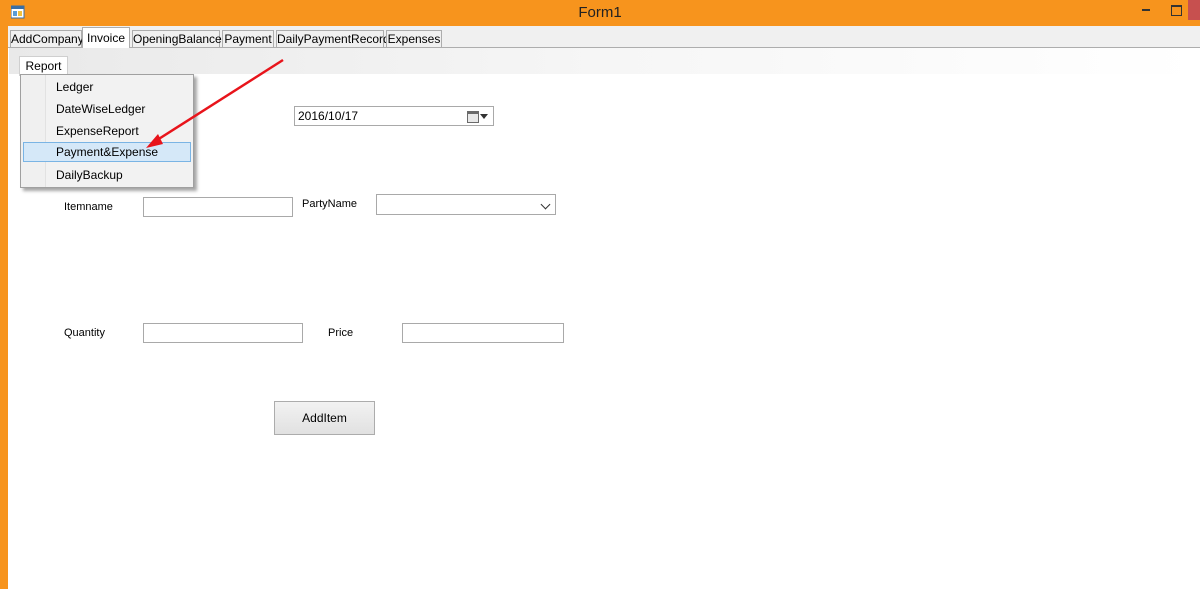 This screenshot has height=589, width=1200. What do you see at coordinates (47, 38) in the screenshot?
I see `tab-addcompany: AddCompany` at bounding box center [47, 38].